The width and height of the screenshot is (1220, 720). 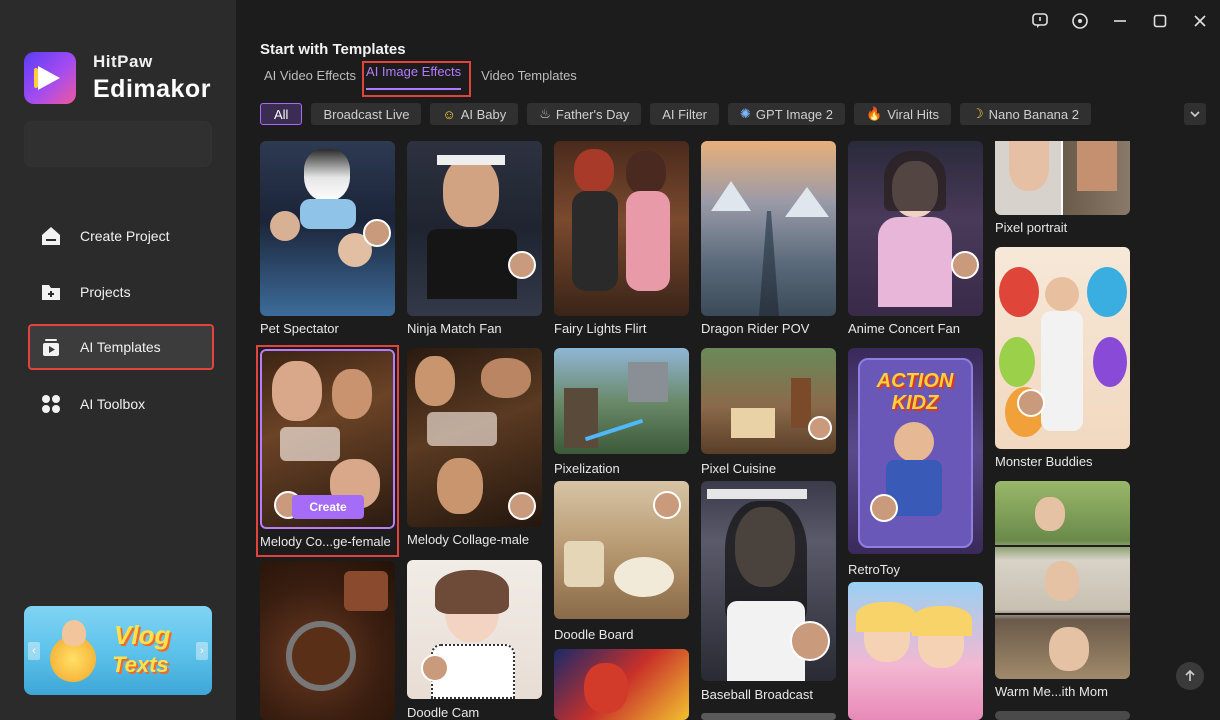 I want to click on chip-broadcast-live: Broadcast Live, so click(x=366, y=114).